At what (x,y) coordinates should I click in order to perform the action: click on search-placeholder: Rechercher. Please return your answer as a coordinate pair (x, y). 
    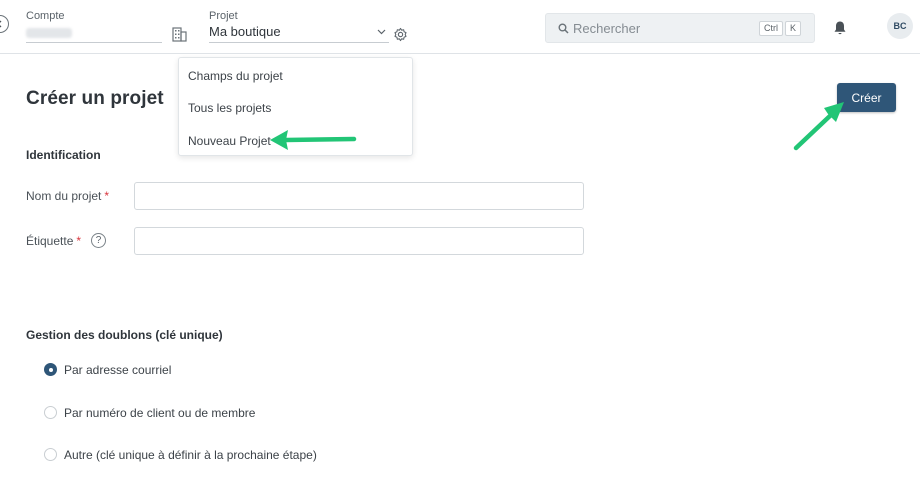
    Looking at the image, I should click on (607, 28).